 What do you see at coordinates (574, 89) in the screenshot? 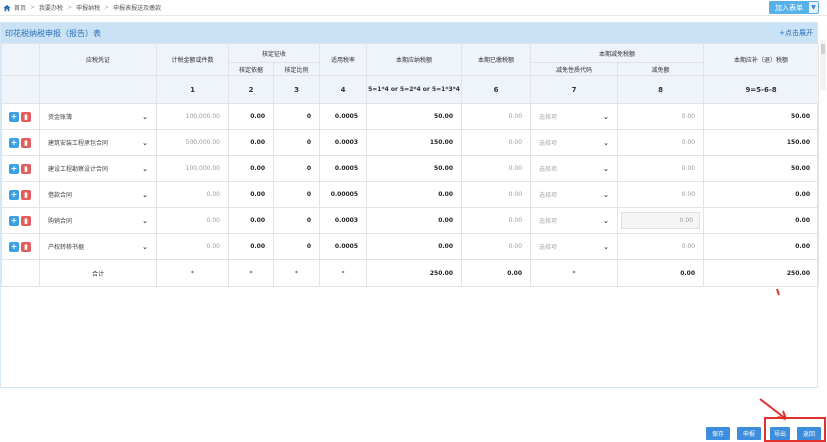
I see `header-col-7: 7` at bounding box center [574, 89].